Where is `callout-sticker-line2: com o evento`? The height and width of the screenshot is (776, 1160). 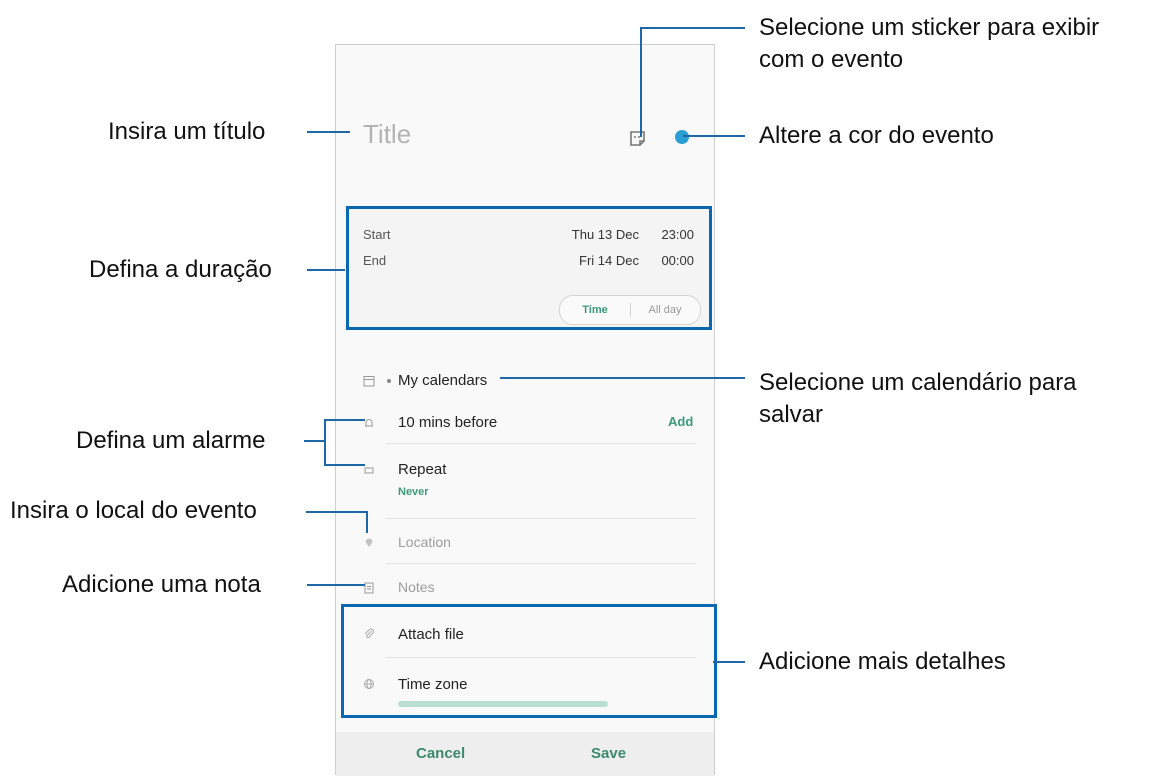 callout-sticker-line2: com o evento is located at coordinates (831, 59).